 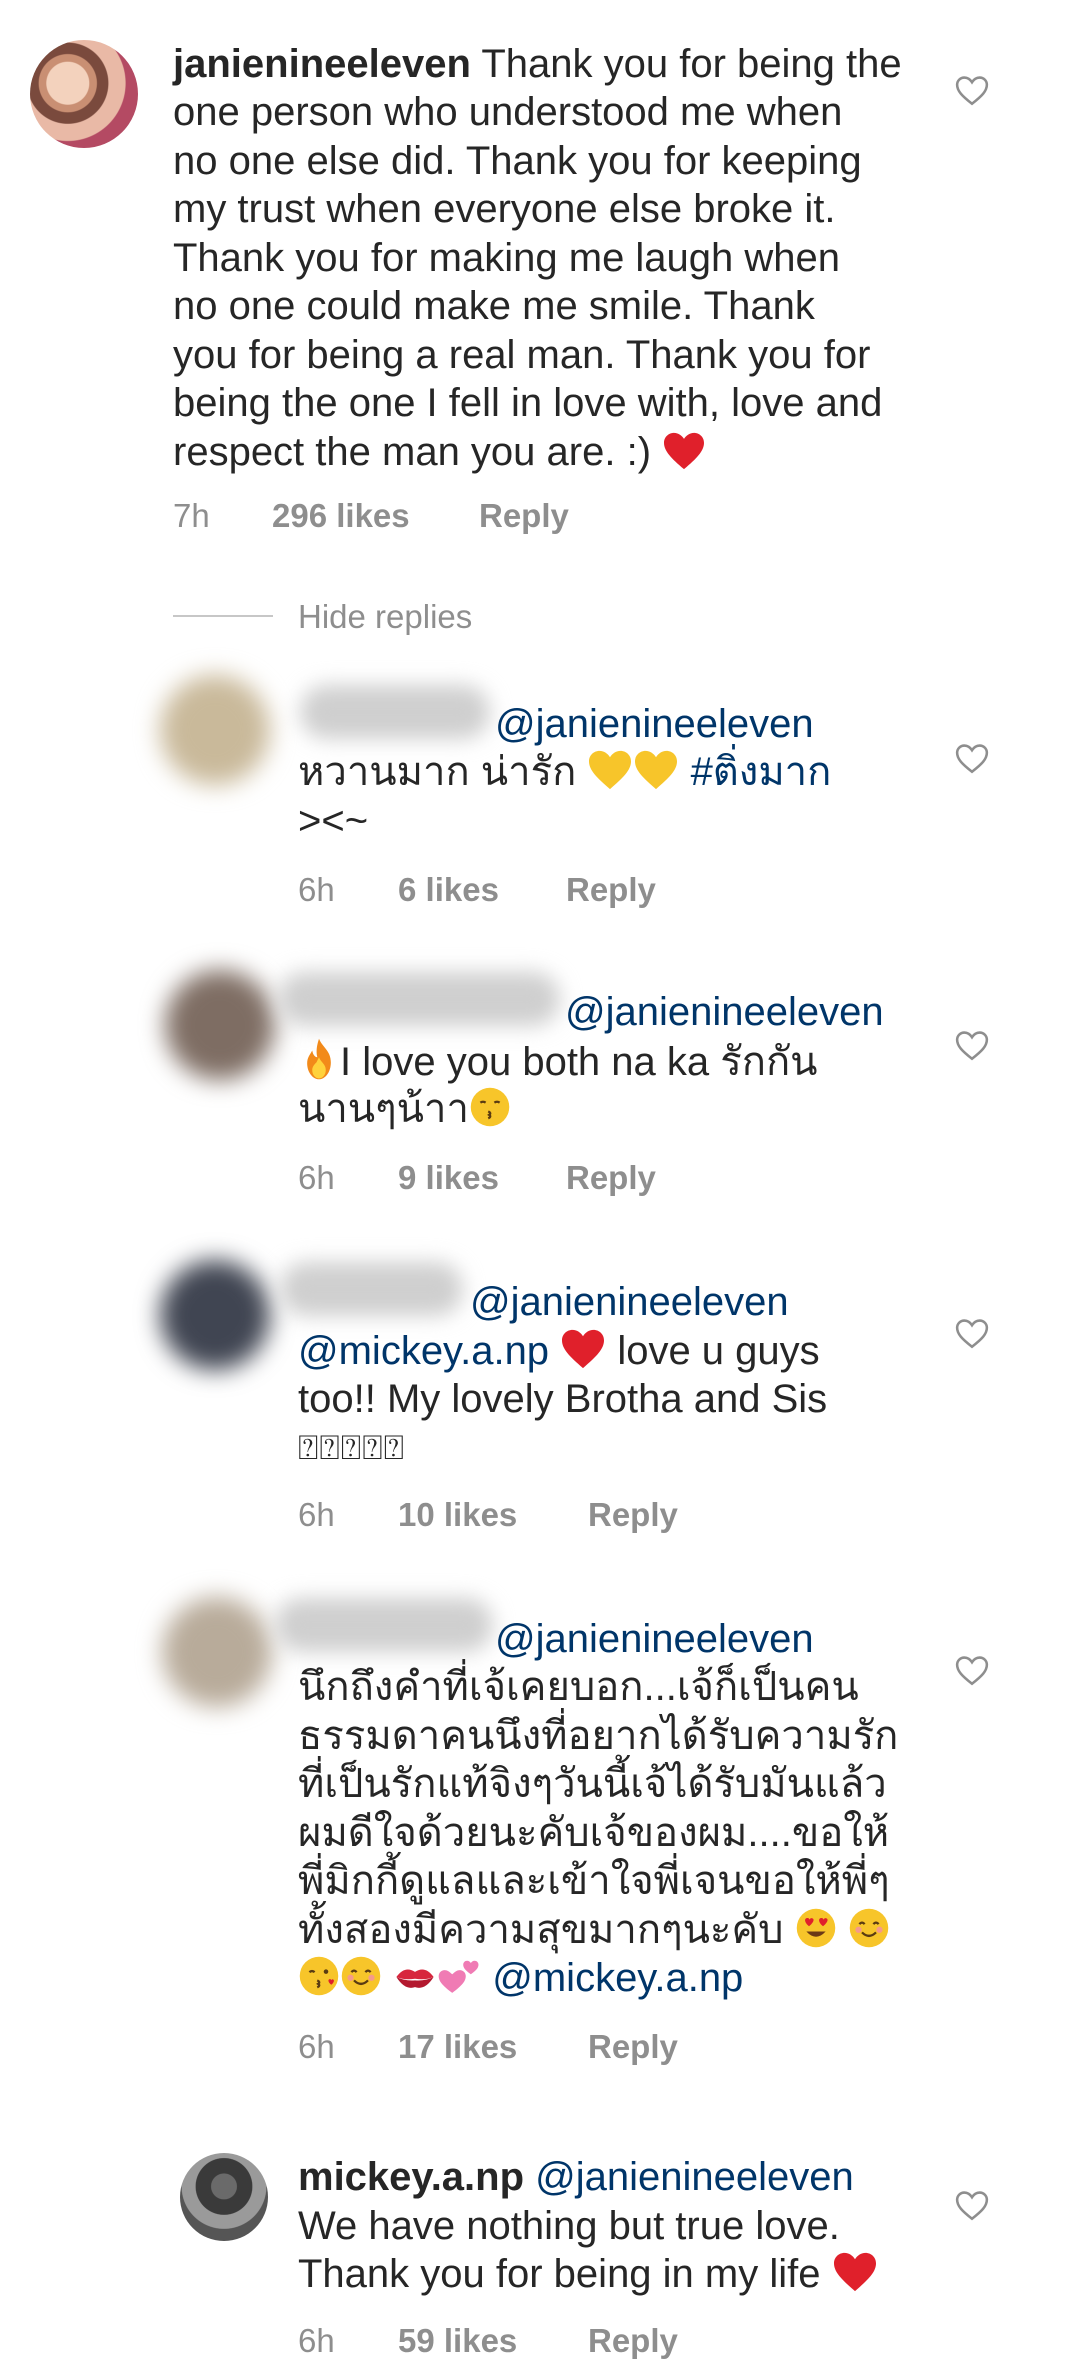 What do you see at coordinates (598, 1736) in the screenshot?
I see `reply-4-line-2: ธรรมดาคนนึงที่อยากได้รับความรัก` at bounding box center [598, 1736].